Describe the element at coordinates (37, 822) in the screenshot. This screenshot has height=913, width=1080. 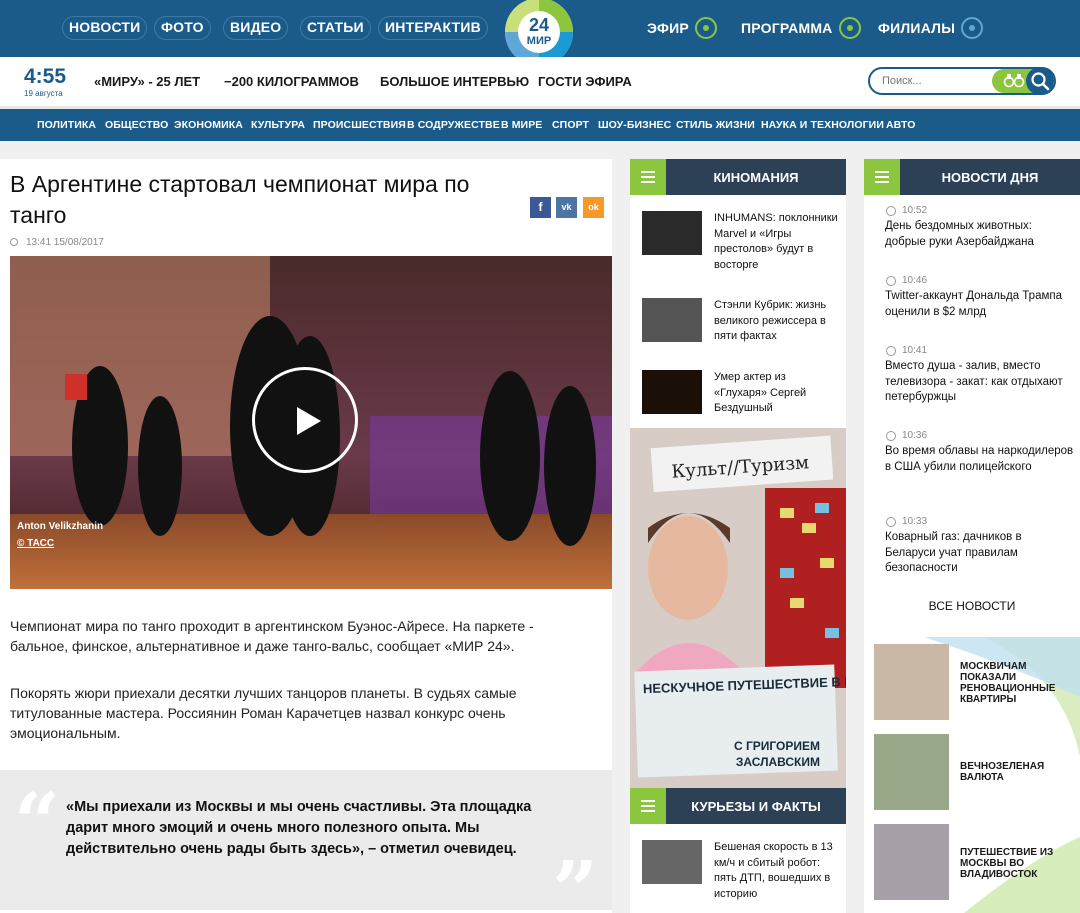
I see `quote-open-icon: “` at that location.